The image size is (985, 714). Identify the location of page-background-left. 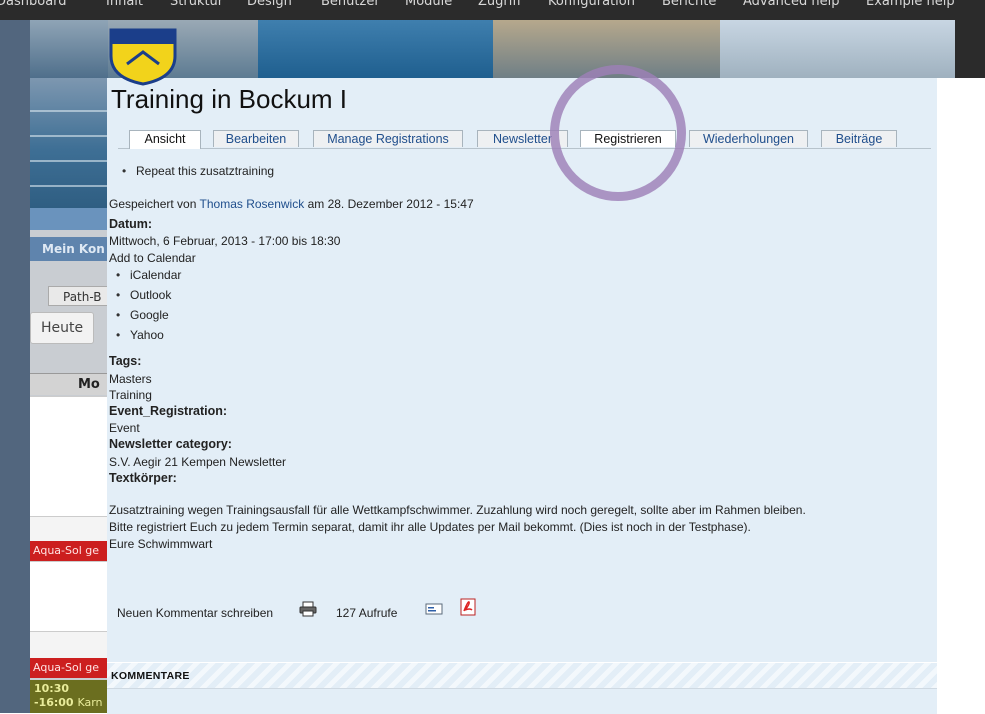
(15, 366).